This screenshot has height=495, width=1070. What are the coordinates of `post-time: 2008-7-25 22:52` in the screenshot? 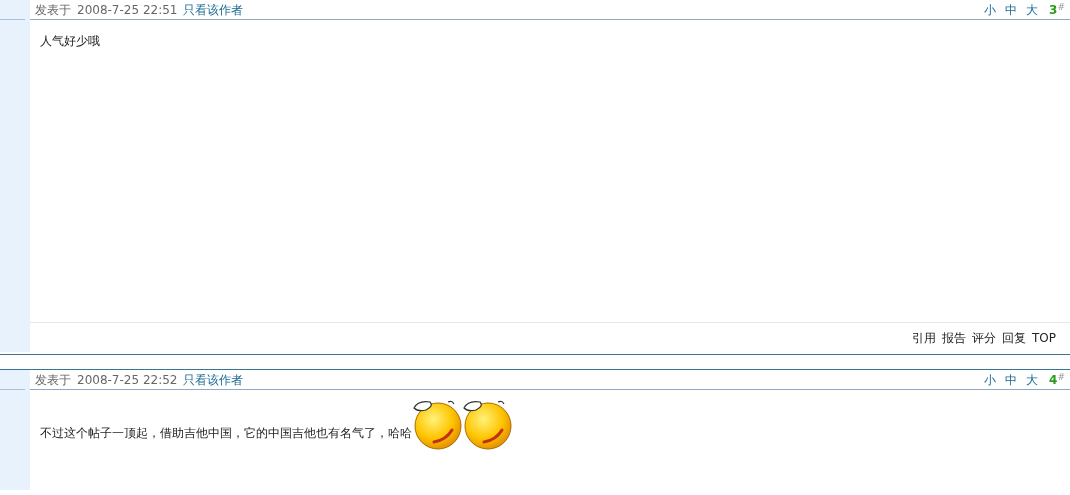 It's located at (127, 380).